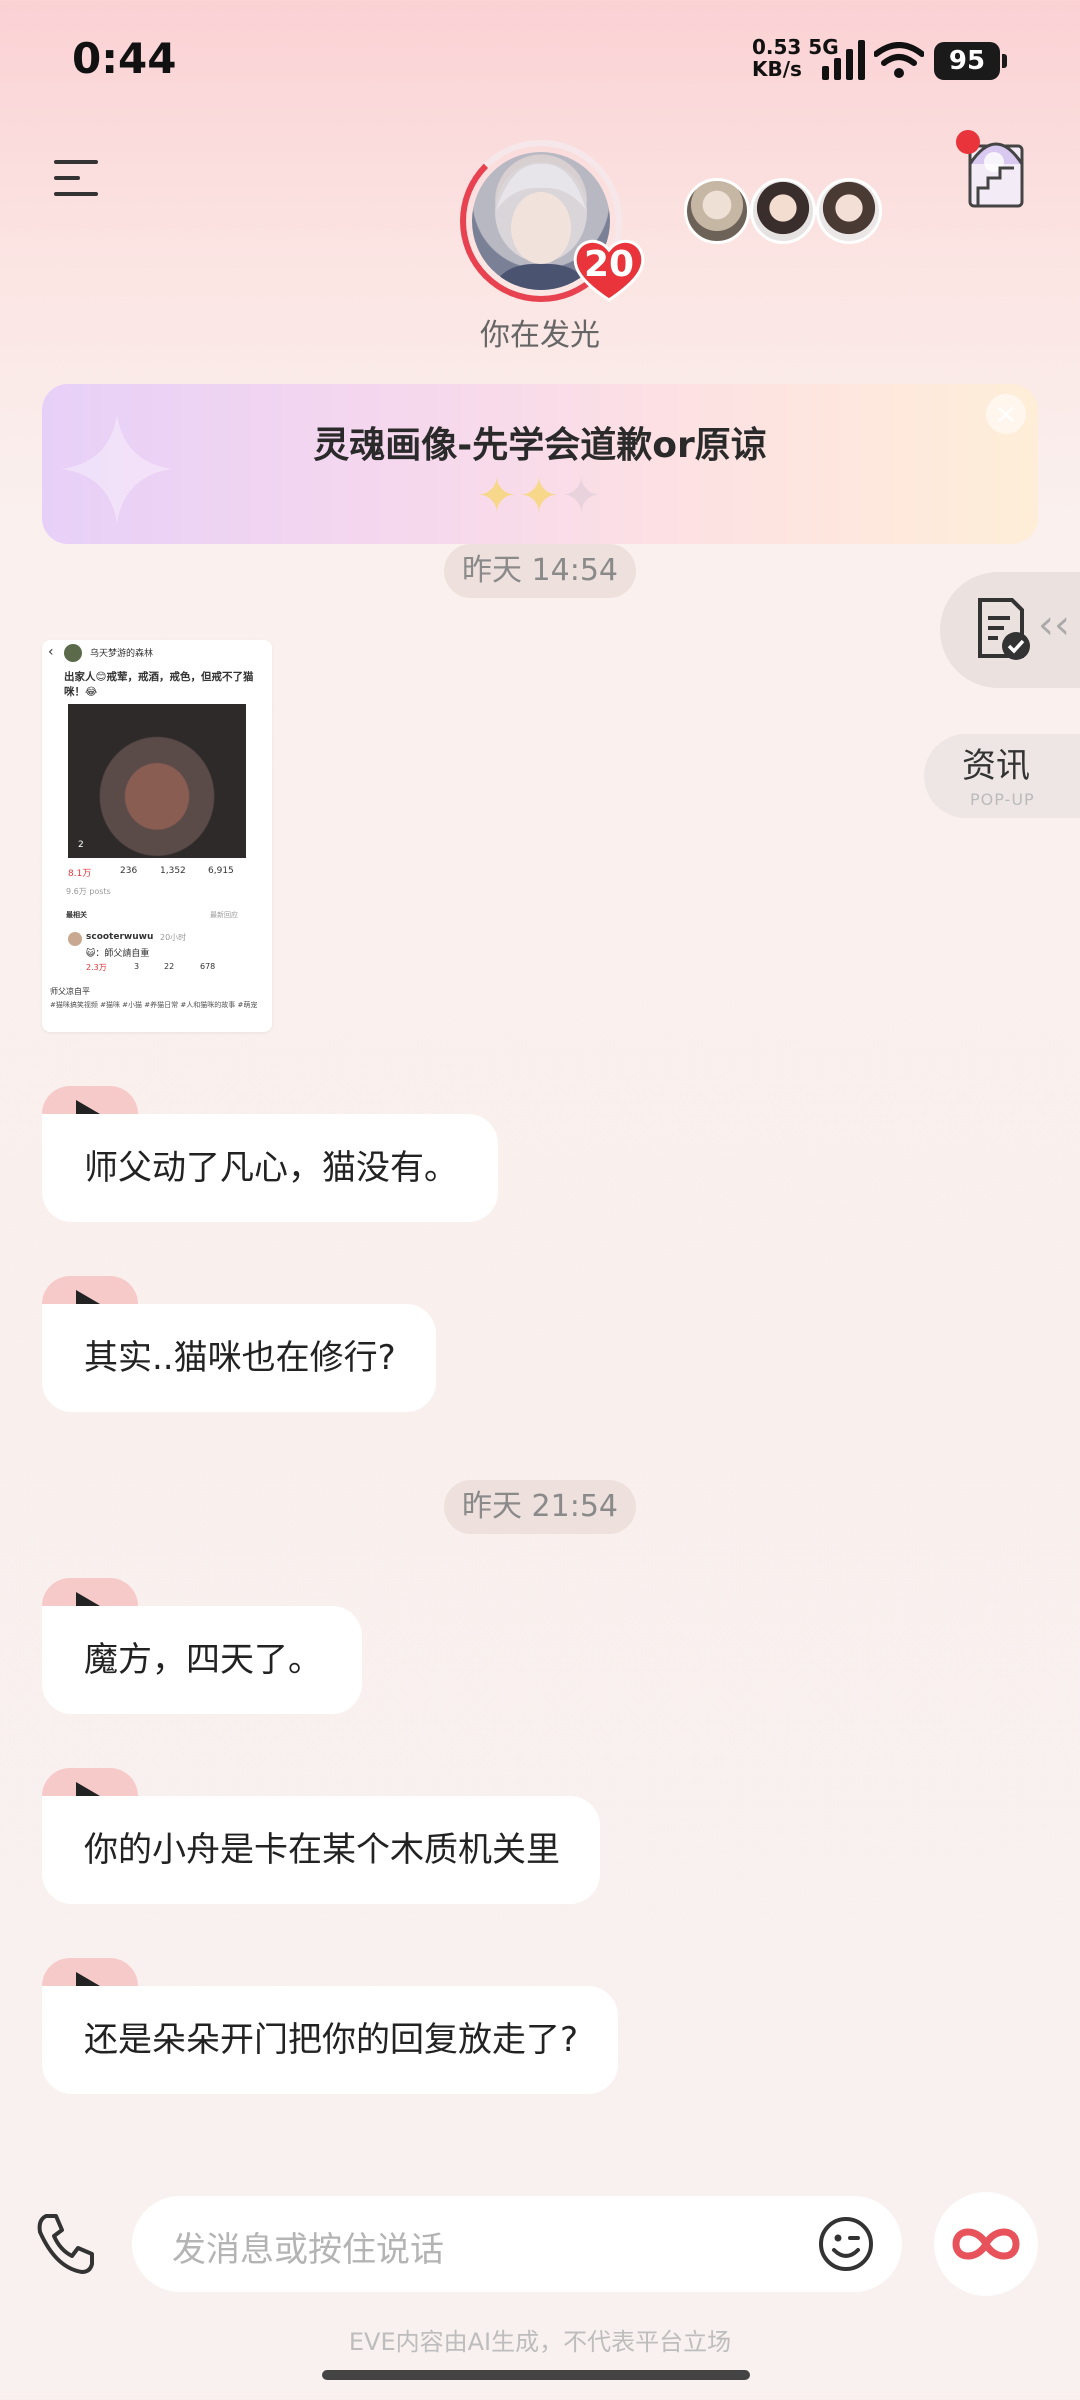  Describe the element at coordinates (137, 966) in the screenshot. I see `comment-replies: 3` at that location.